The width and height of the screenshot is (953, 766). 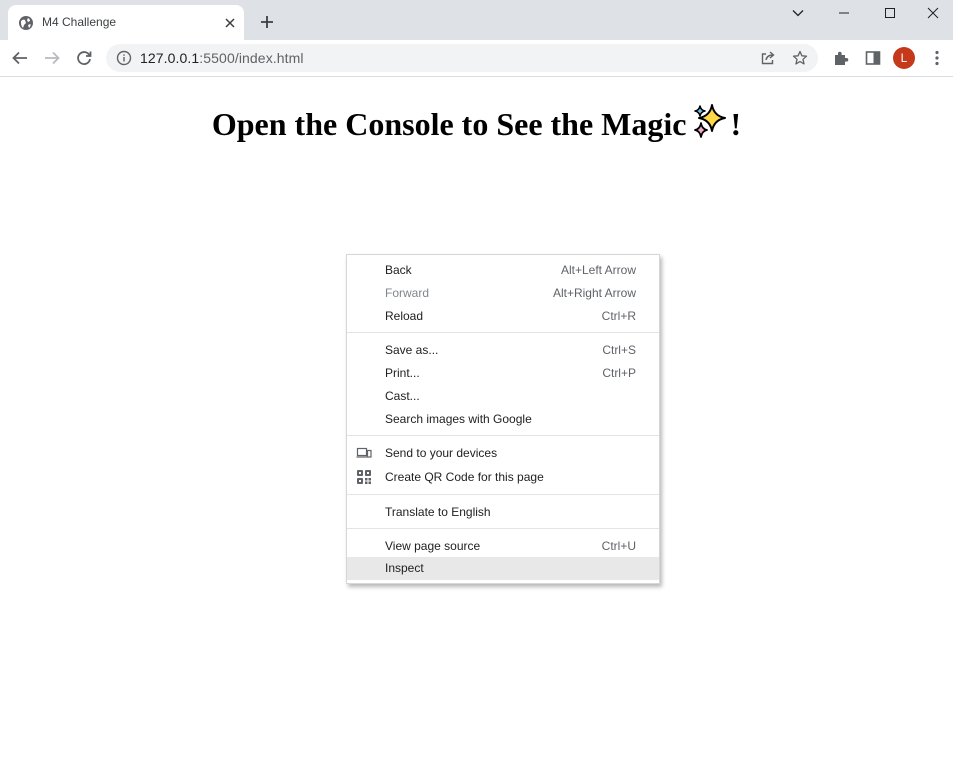 I want to click on menu-item-shortcut: Alt+Right Arrow, so click(x=594, y=293).